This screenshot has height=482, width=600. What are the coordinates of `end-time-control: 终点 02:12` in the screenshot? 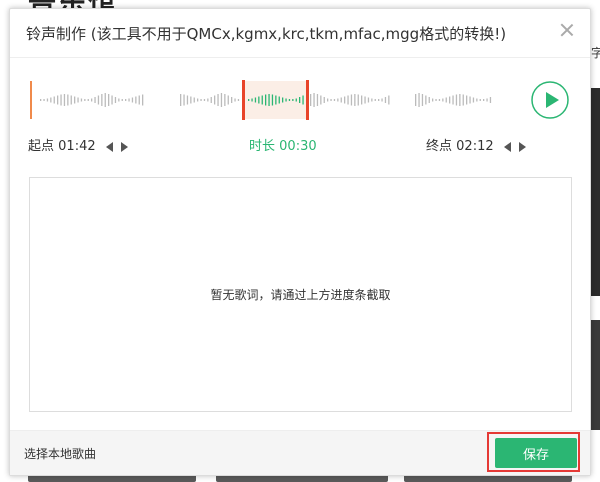 It's located at (477, 144).